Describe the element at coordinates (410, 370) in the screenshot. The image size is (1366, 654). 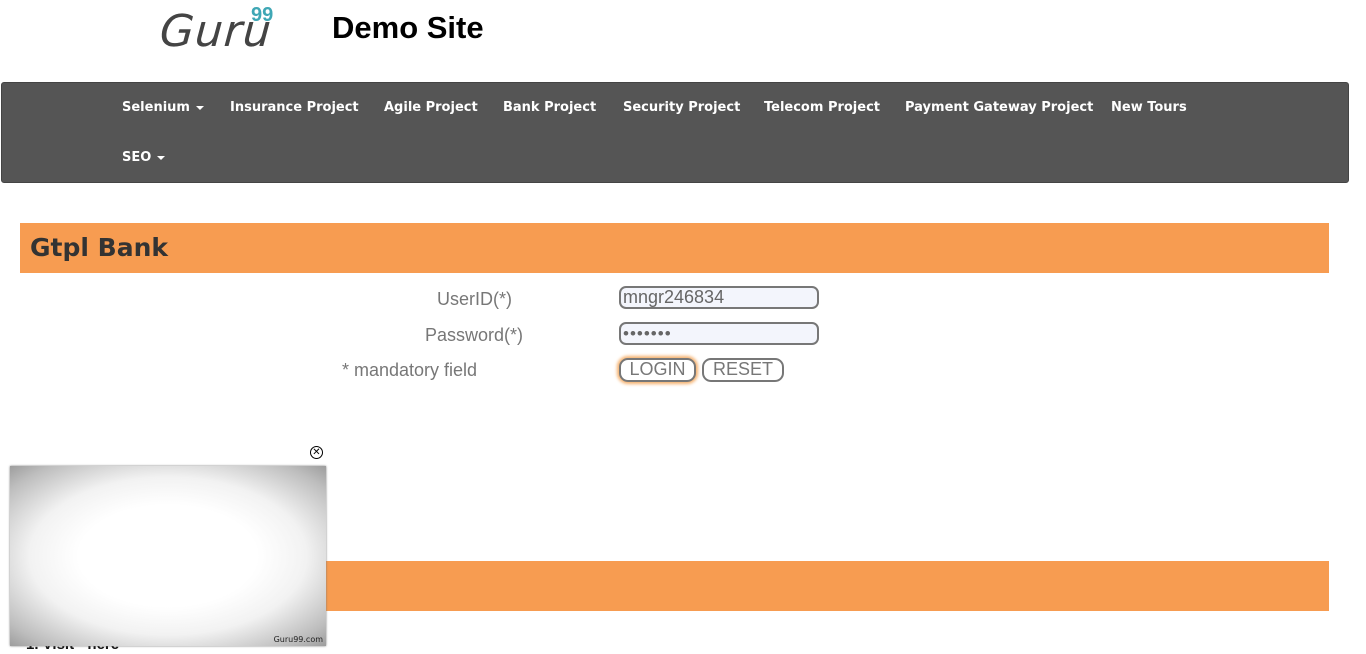
I see `mandatory-field-note: * mandatory field` at that location.